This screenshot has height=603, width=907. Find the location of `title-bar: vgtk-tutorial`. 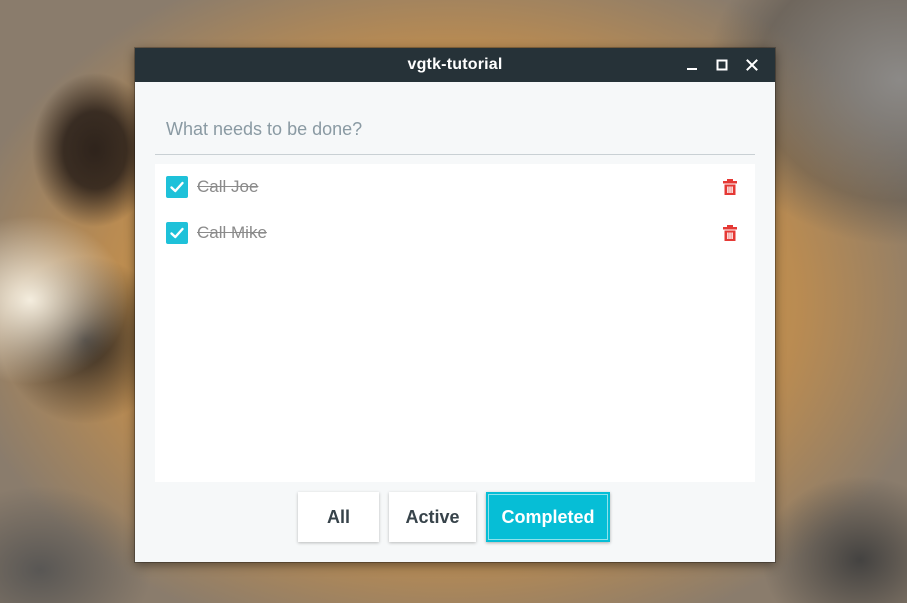

title-bar: vgtk-tutorial is located at coordinates (455, 65).